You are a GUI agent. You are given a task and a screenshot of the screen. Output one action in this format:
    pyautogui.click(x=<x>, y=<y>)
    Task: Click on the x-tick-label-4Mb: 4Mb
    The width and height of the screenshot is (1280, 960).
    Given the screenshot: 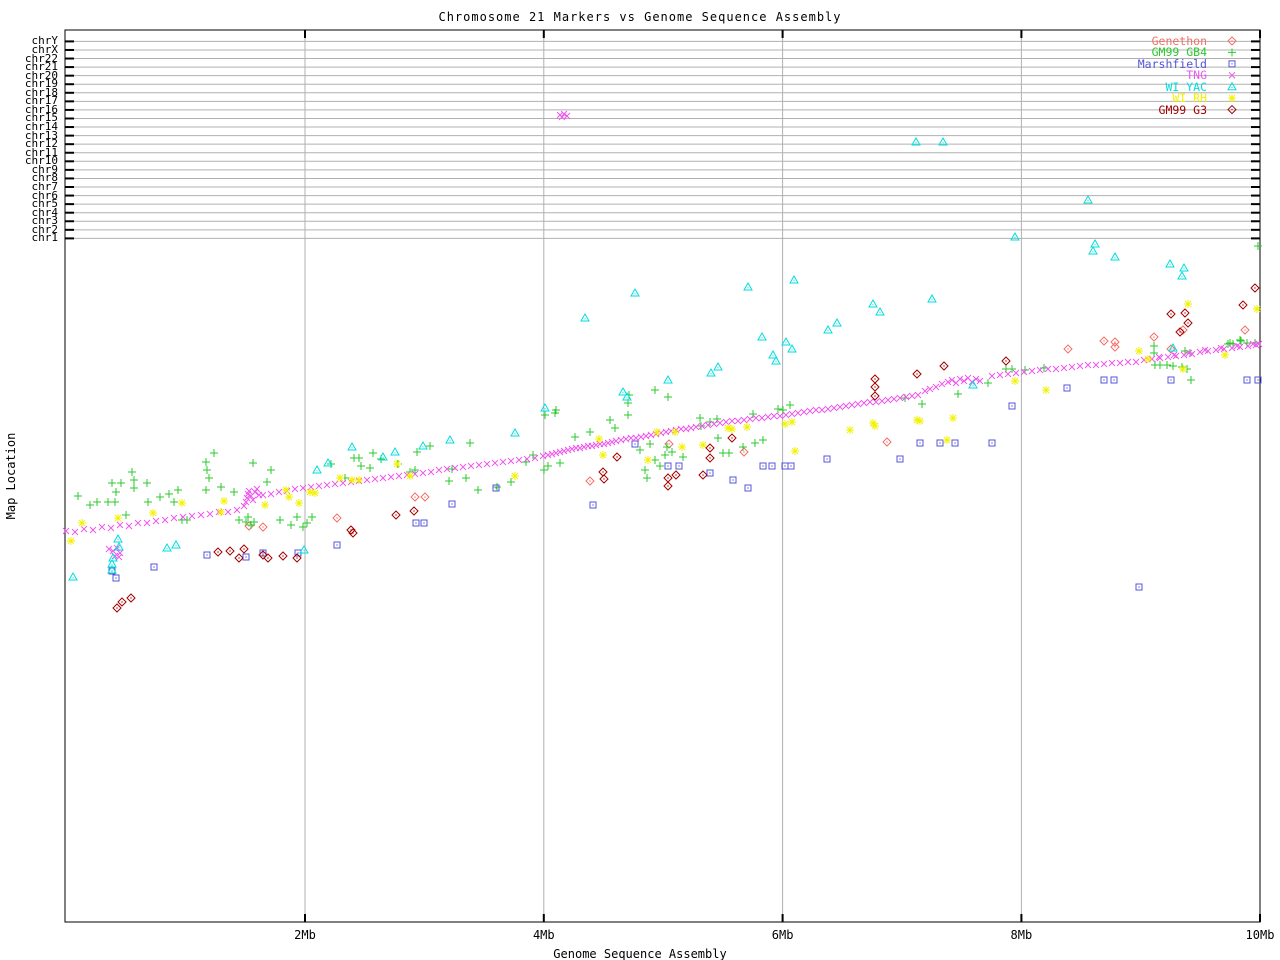 What is the action you would take?
    pyautogui.click(x=543, y=935)
    